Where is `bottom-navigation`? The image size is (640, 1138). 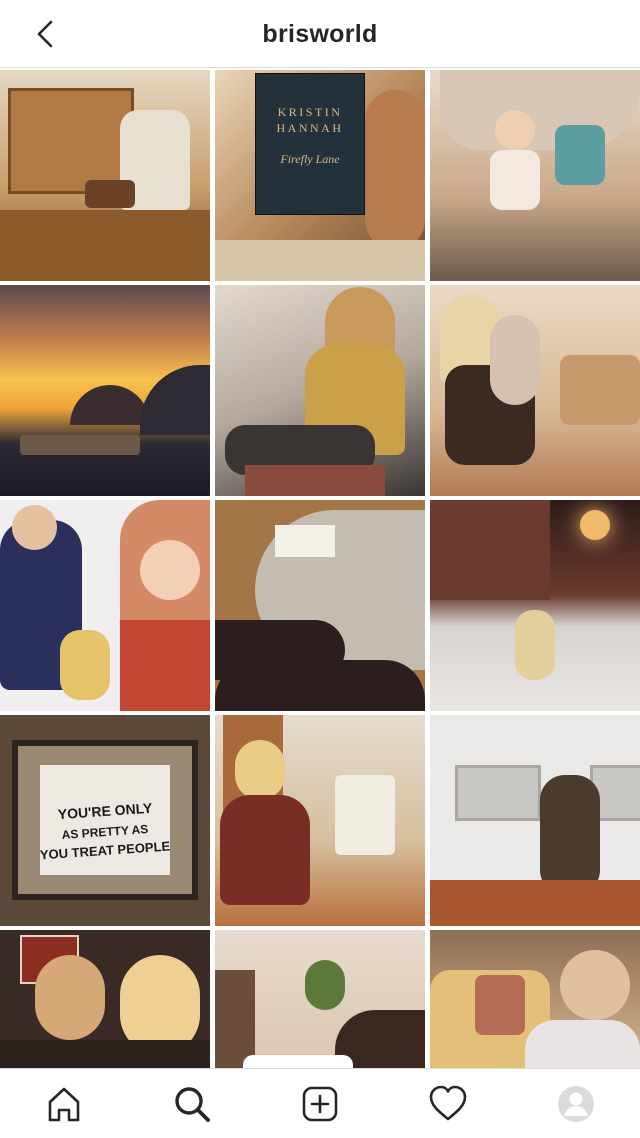
bottom-navigation is located at coordinates (320, 1103).